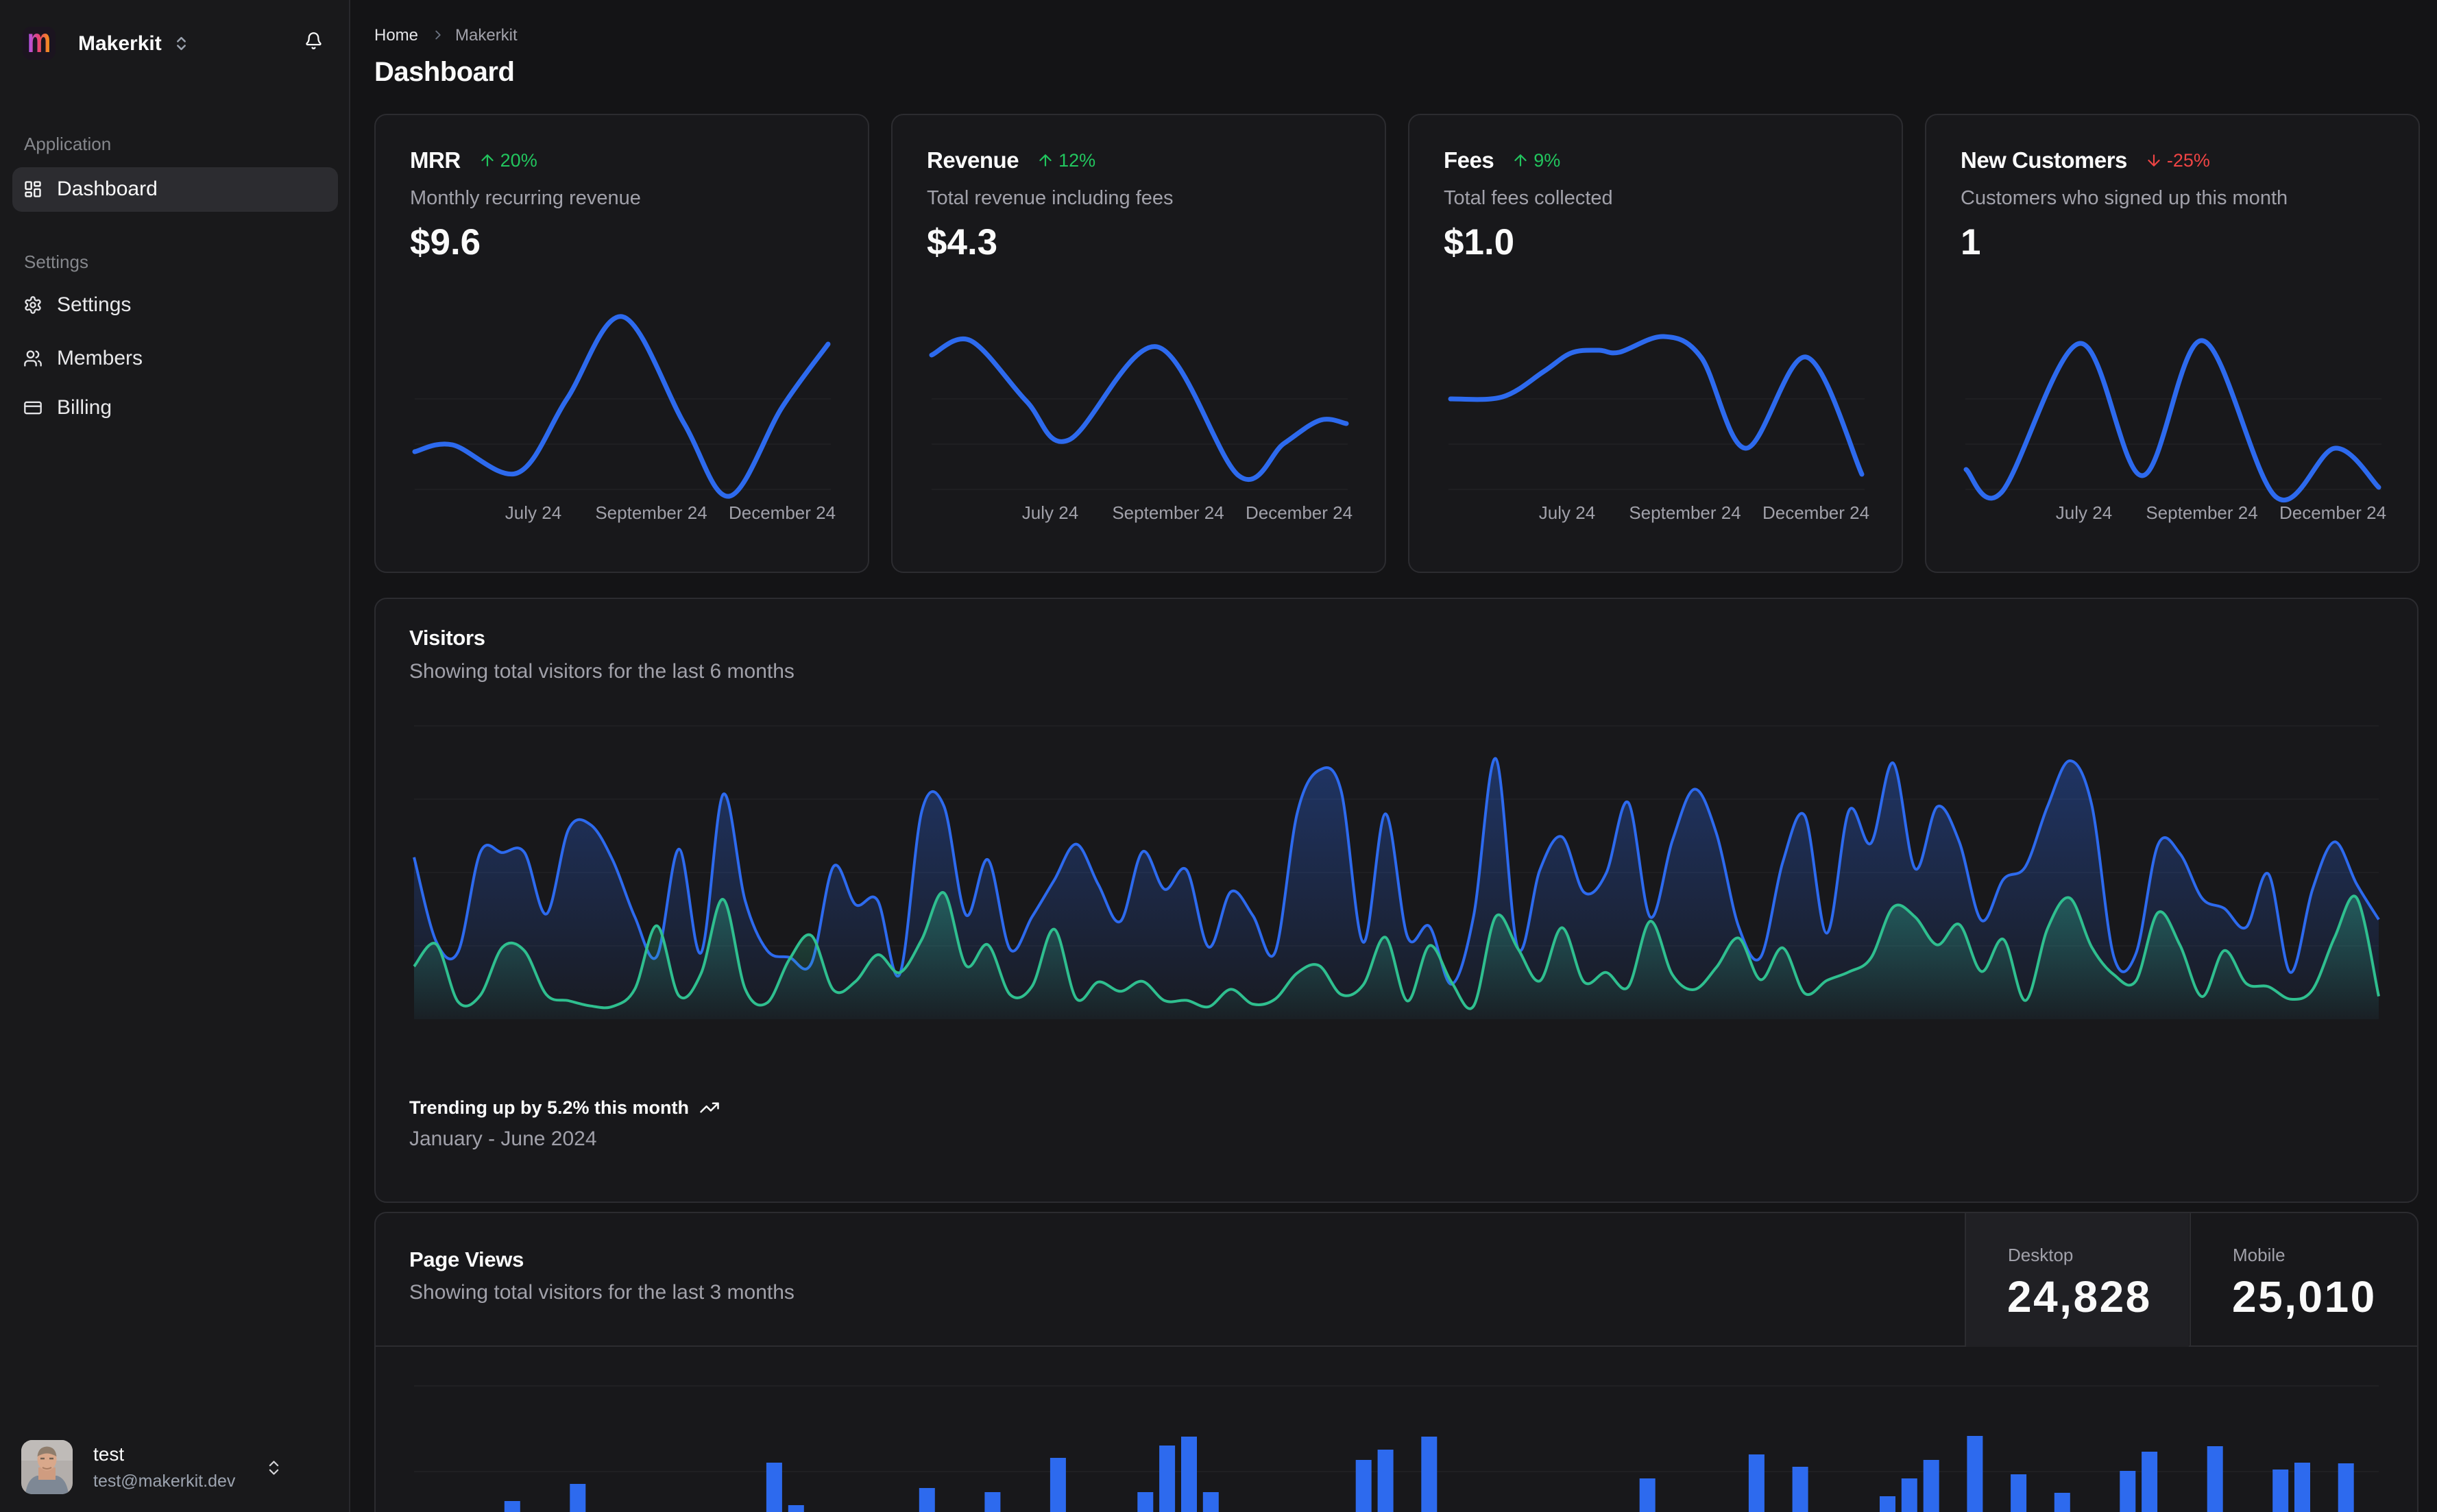  Describe the element at coordinates (39, 43) in the screenshot. I see `svg-text: m` at that location.